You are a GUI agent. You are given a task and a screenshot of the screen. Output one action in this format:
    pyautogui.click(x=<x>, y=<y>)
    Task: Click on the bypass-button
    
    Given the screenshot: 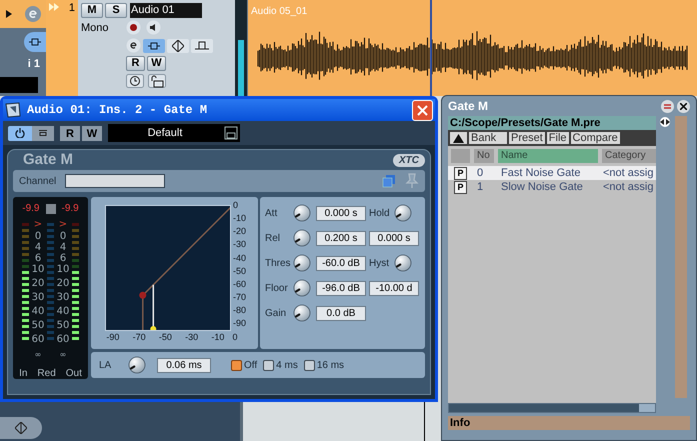 What is the action you would take?
    pyautogui.click(x=43, y=133)
    